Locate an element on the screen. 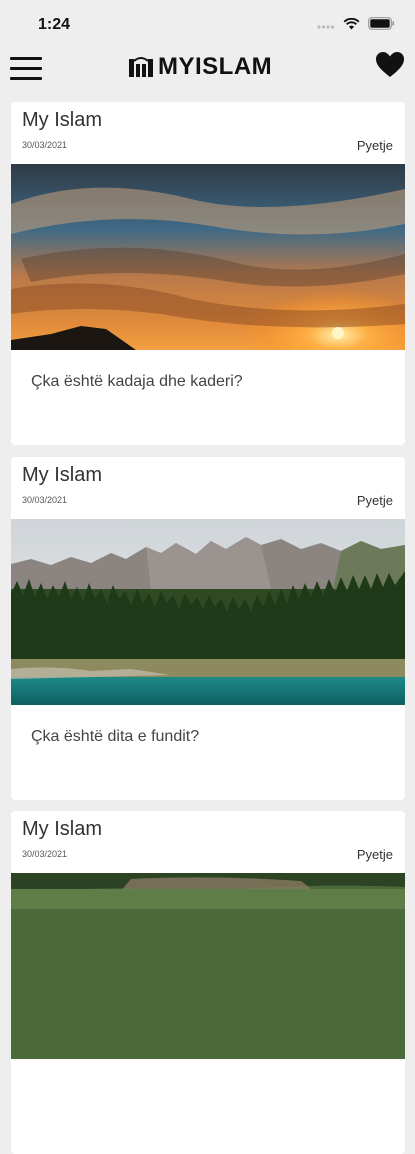 Image resolution: width=415 pixels, height=1154 pixels. signal-icon is located at coordinates (326, 27).